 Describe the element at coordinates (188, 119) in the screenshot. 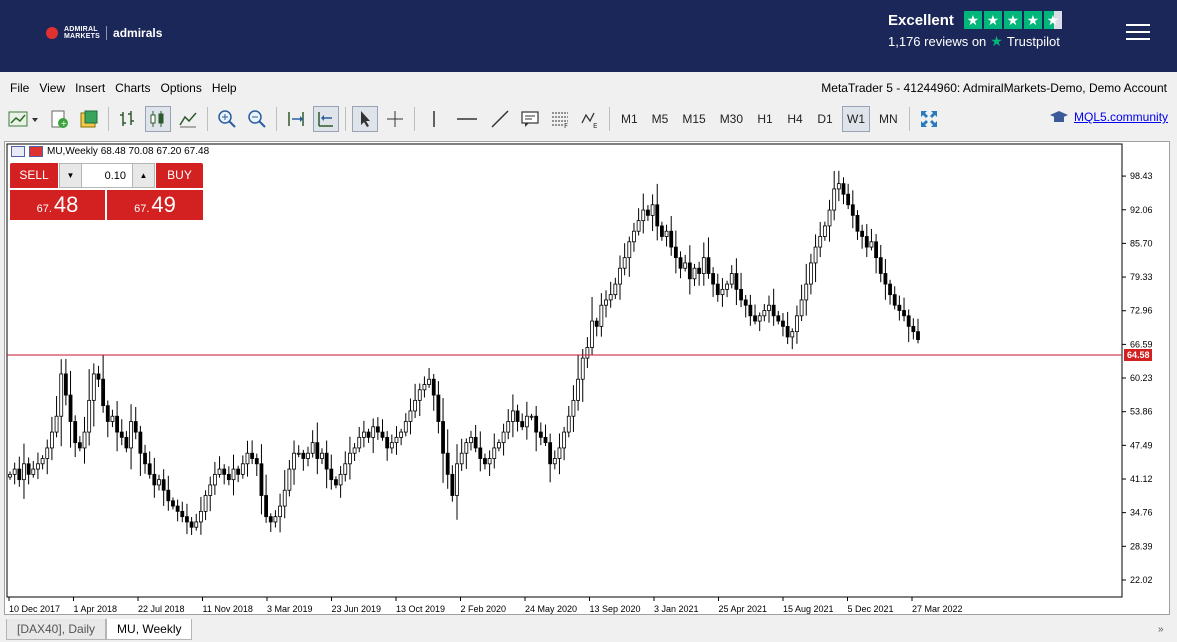

I see `line-chart-icon` at that location.